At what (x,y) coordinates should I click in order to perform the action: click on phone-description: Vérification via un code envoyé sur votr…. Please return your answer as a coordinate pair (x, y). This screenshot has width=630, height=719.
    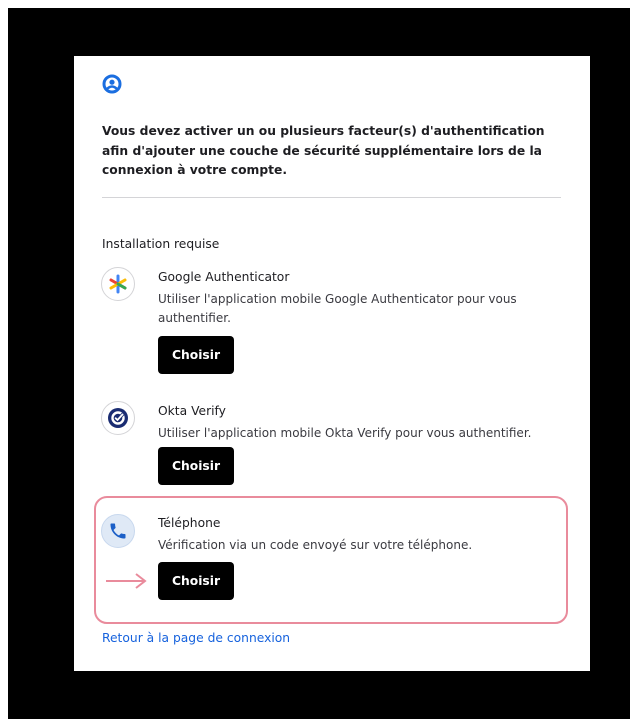
    Looking at the image, I should click on (315, 545).